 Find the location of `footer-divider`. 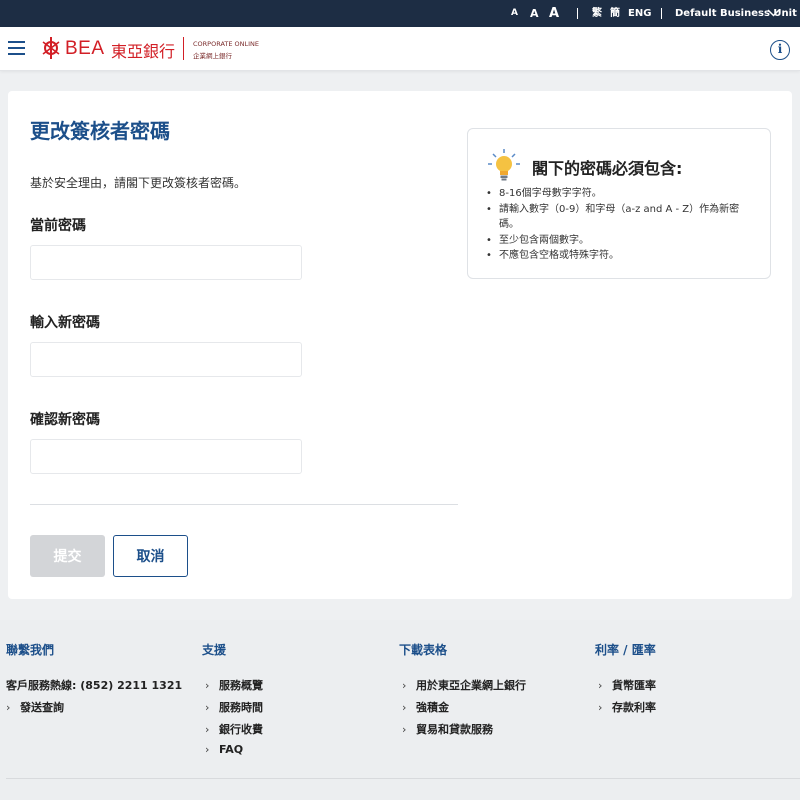

footer-divider is located at coordinates (403, 778).